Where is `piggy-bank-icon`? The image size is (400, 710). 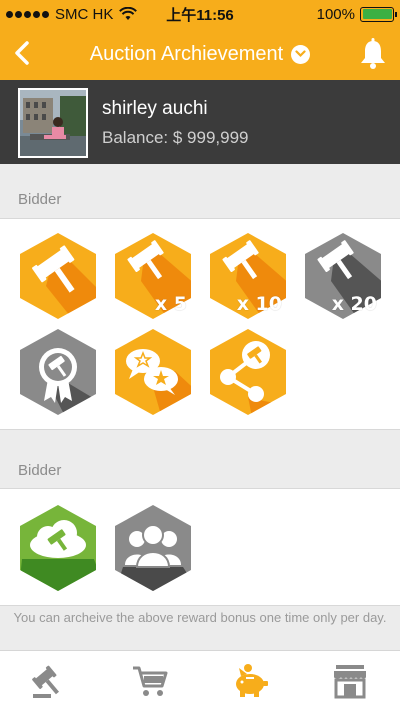
piggy-bank-icon is located at coordinates (252, 680).